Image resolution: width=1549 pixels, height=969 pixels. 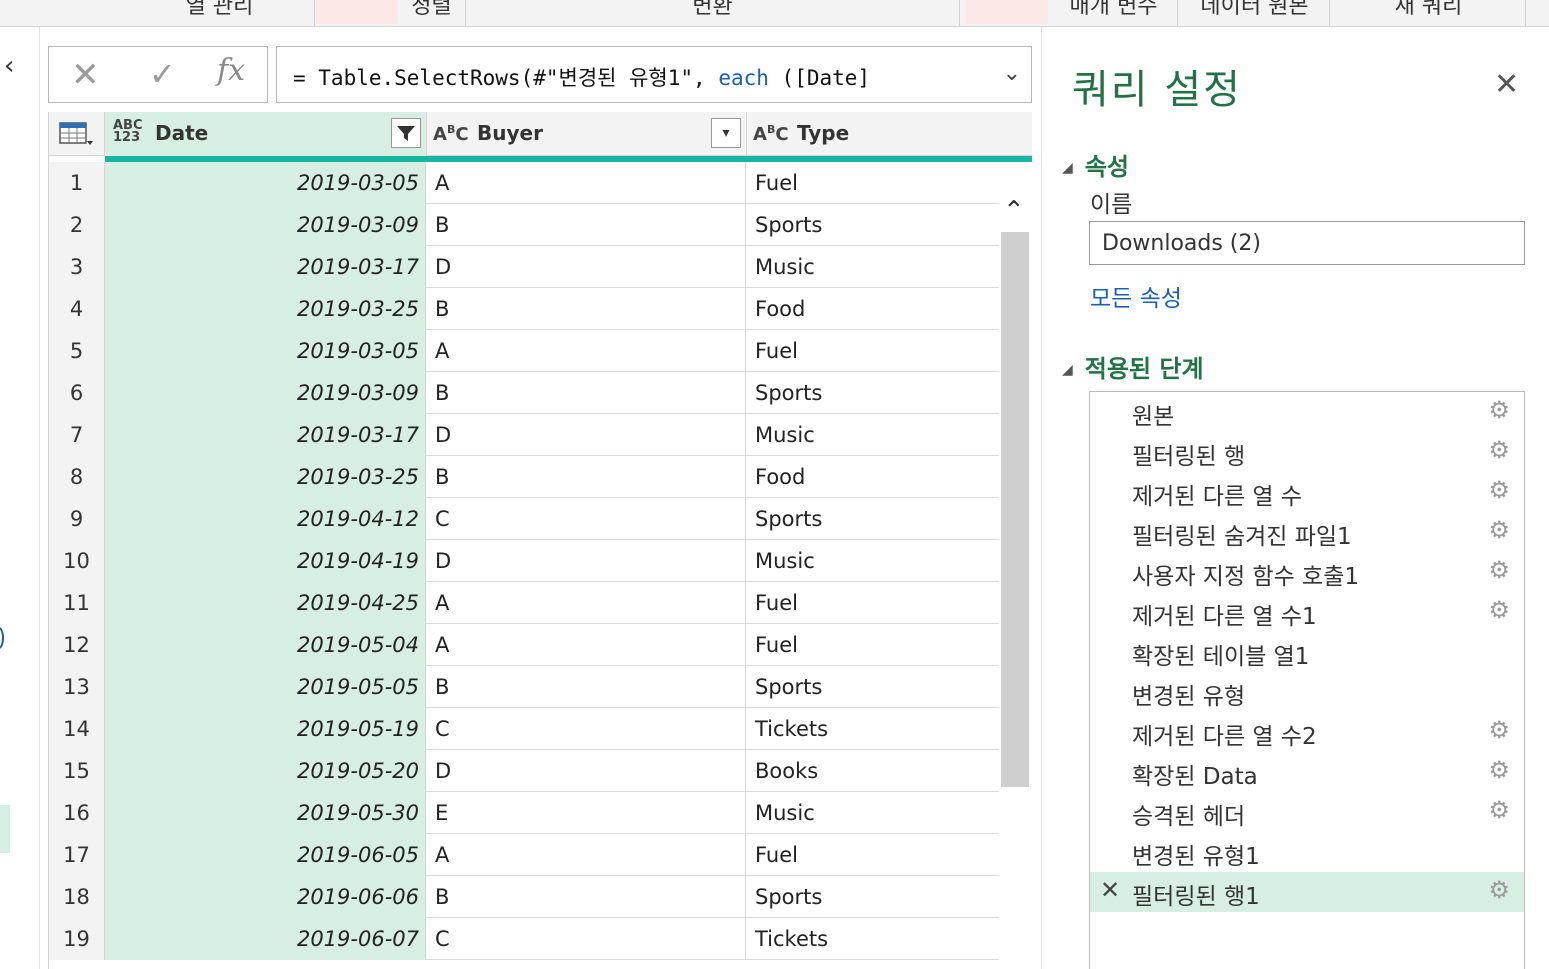 I want to click on all-properties-link: 모든 속성, so click(x=1136, y=296).